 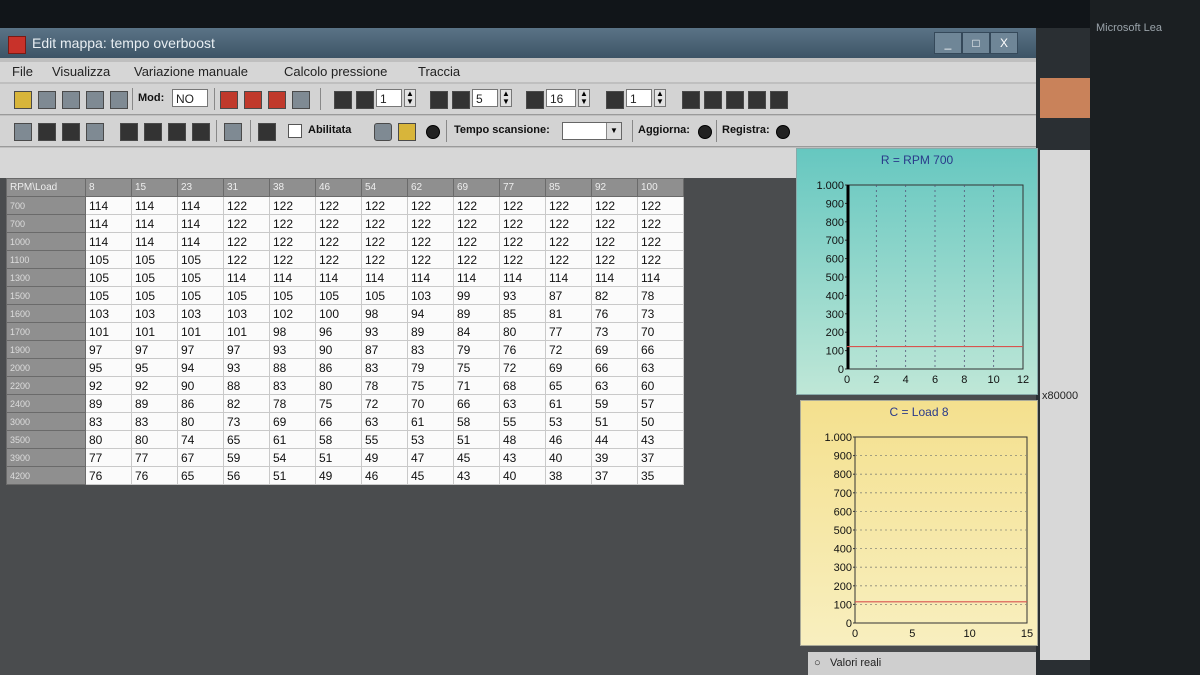 I want to click on step-down-icon, so click(x=461, y=100).